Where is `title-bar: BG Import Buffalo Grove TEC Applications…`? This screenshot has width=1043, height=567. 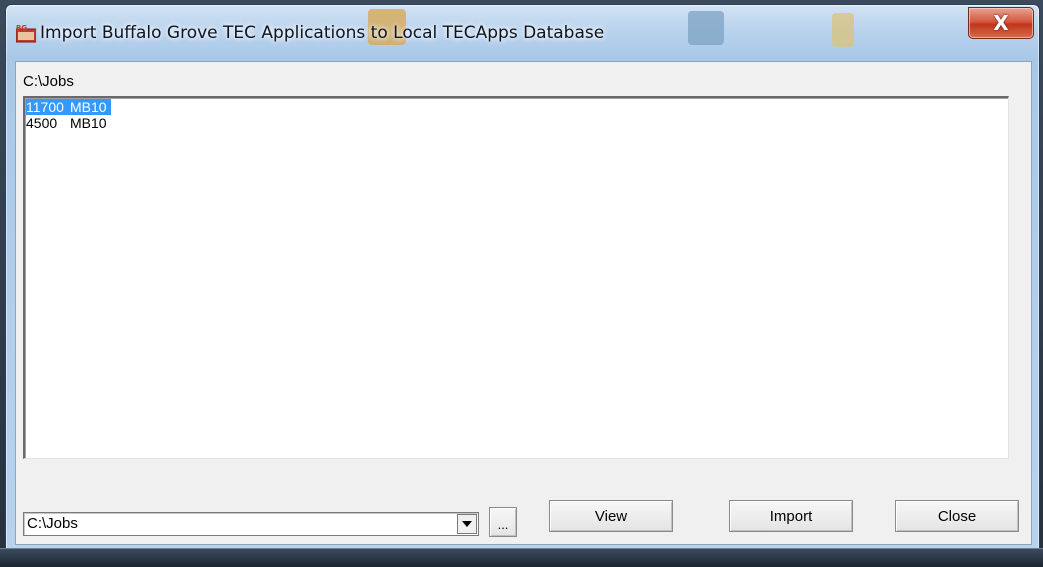 title-bar: BG Import Buffalo Grove TEC Applications… is located at coordinates (522, 33).